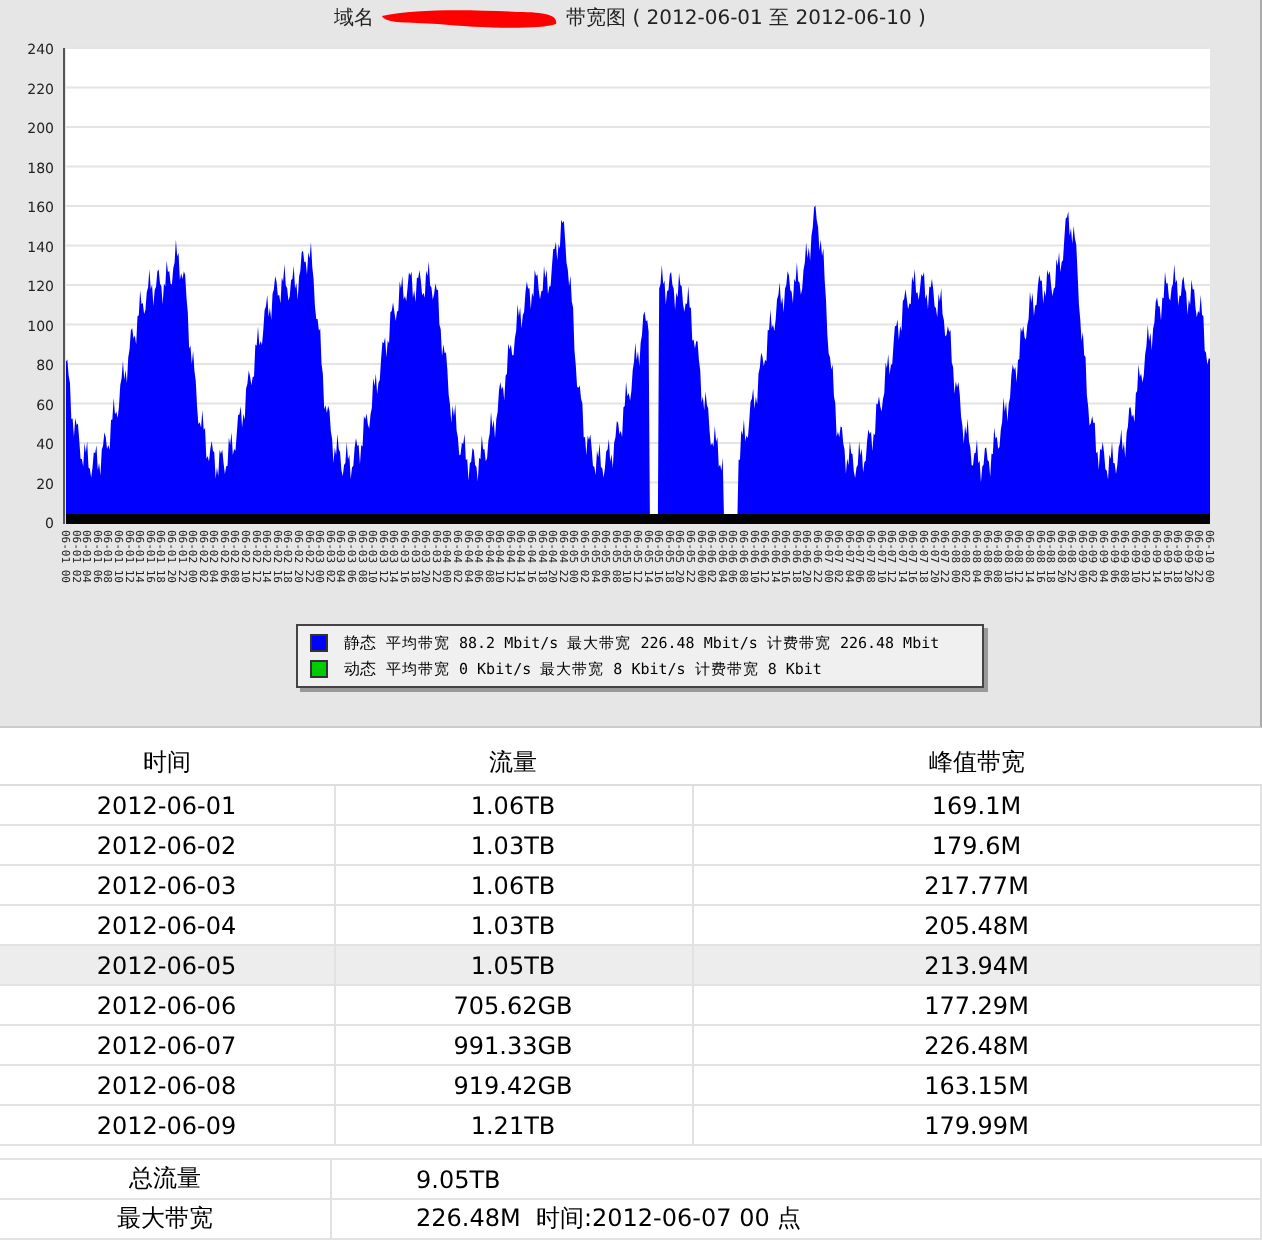  What do you see at coordinates (167, 965) in the screenshot?
I see `table-cell: 2012-06-05` at bounding box center [167, 965].